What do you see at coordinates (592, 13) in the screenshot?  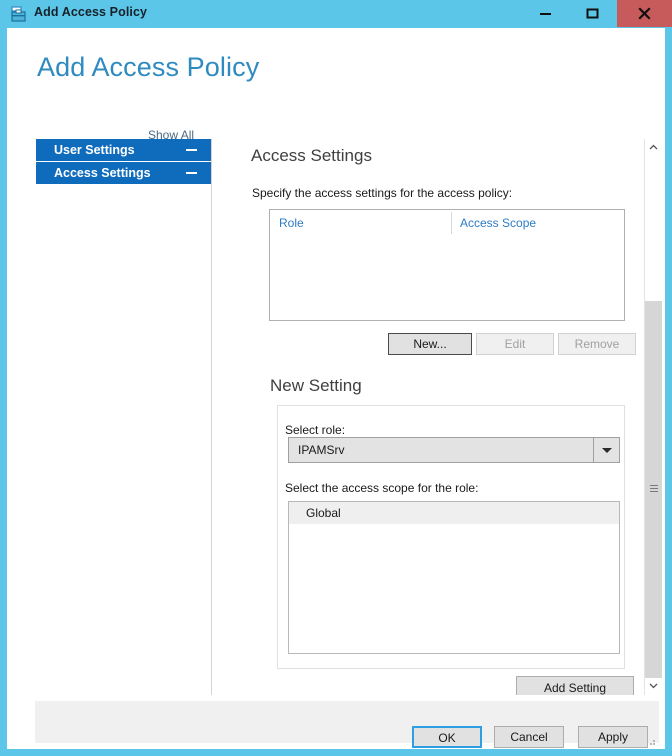 I see `maximize-button` at bounding box center [592, 13].